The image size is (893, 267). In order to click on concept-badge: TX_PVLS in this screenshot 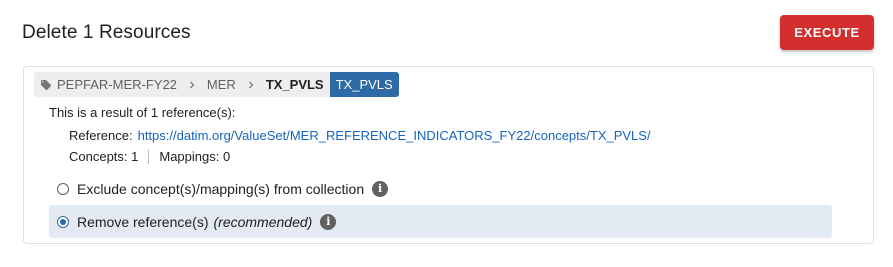, I will do `click(364, 84)`.